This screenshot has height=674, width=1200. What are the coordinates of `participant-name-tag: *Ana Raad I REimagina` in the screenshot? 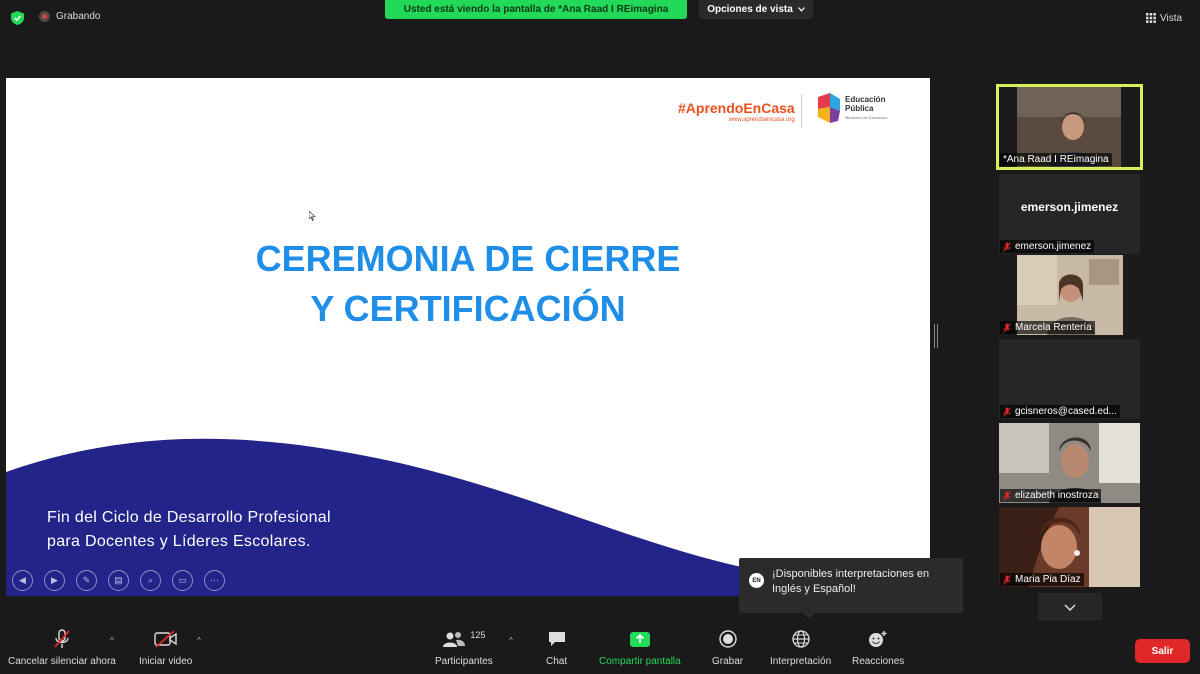 It's located at (1056, 159).